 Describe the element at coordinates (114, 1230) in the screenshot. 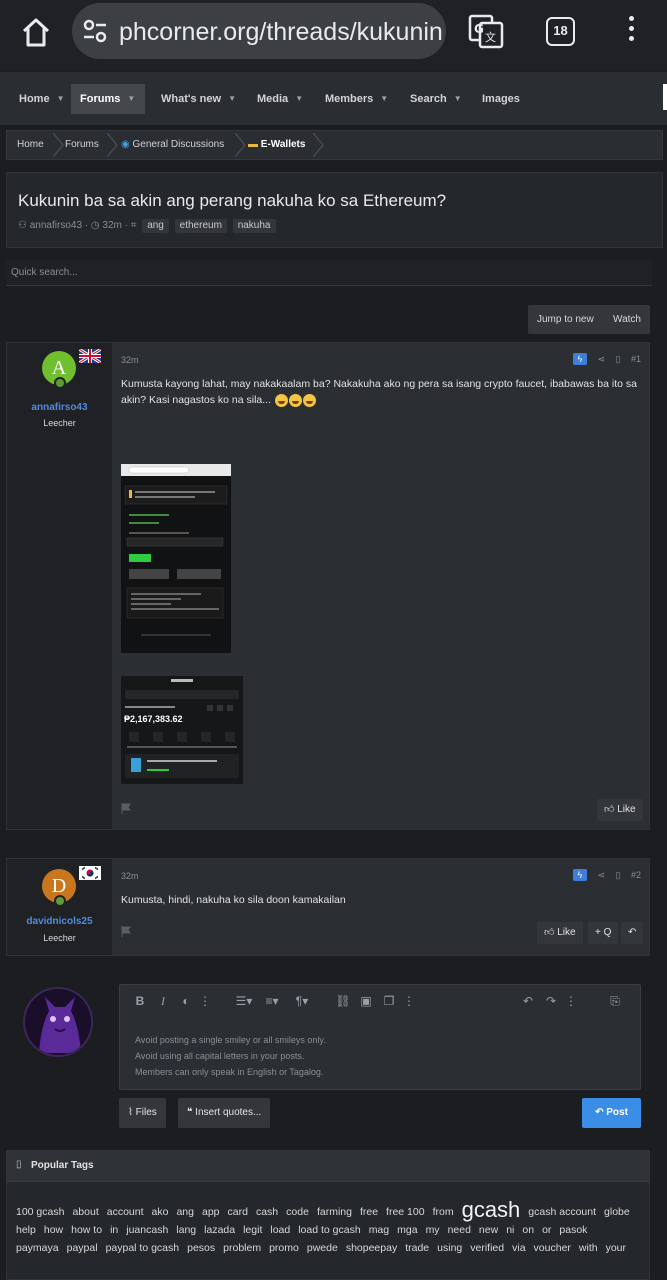

I see `tag-link: in` at that location.